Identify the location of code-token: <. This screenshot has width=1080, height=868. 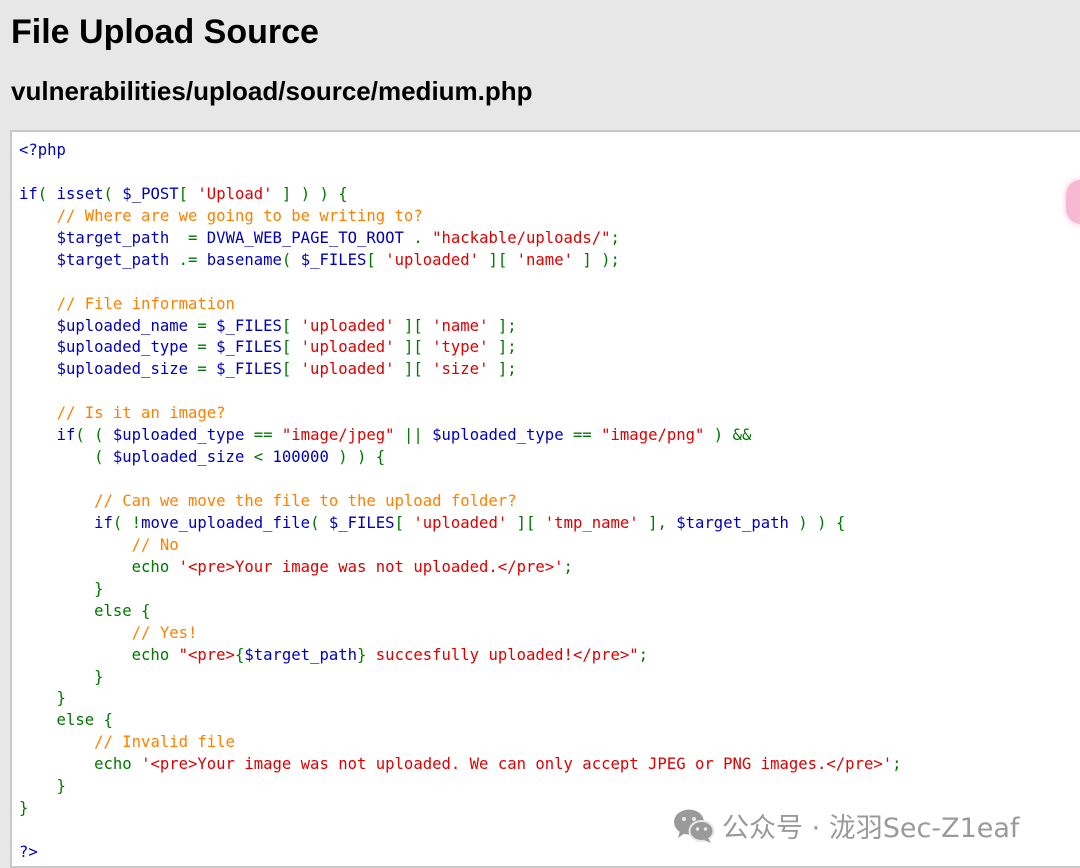
(258, 457).